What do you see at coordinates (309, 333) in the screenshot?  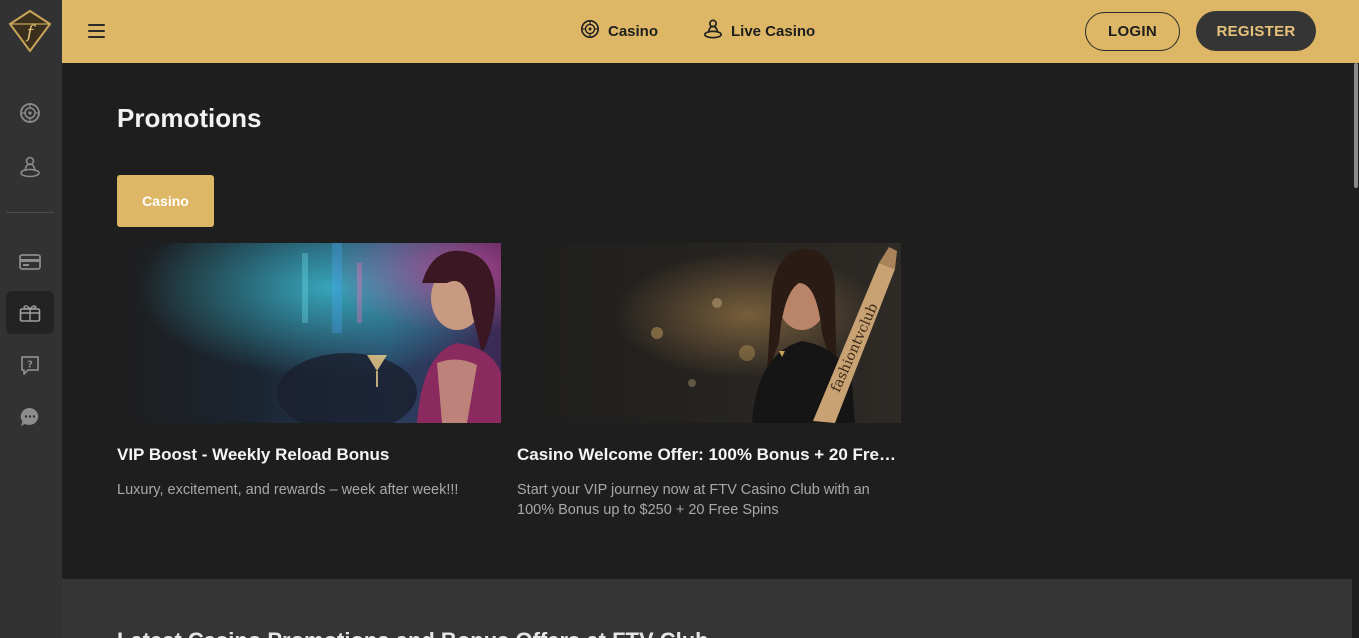 I see `promo-image` at bounding box center [309, 333].